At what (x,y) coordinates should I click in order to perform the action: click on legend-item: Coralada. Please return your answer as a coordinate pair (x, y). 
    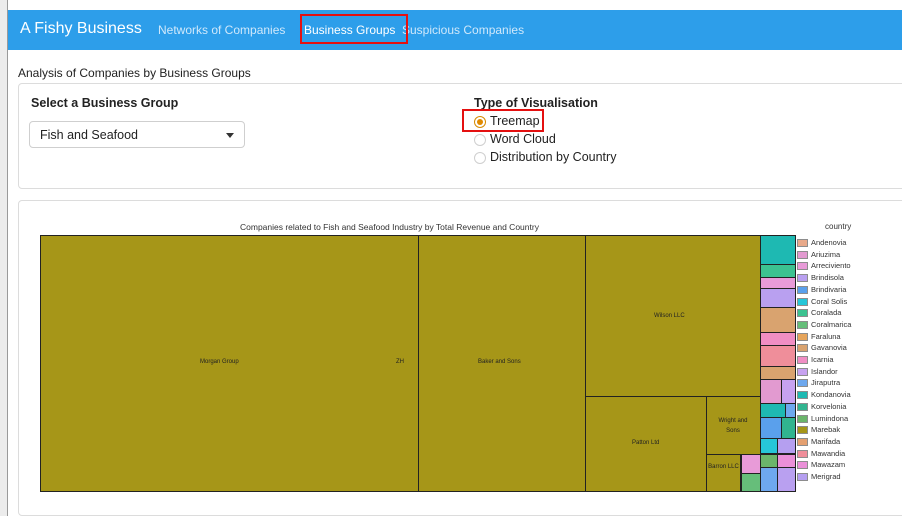
    Looking at the image, I should click on (837, 313).